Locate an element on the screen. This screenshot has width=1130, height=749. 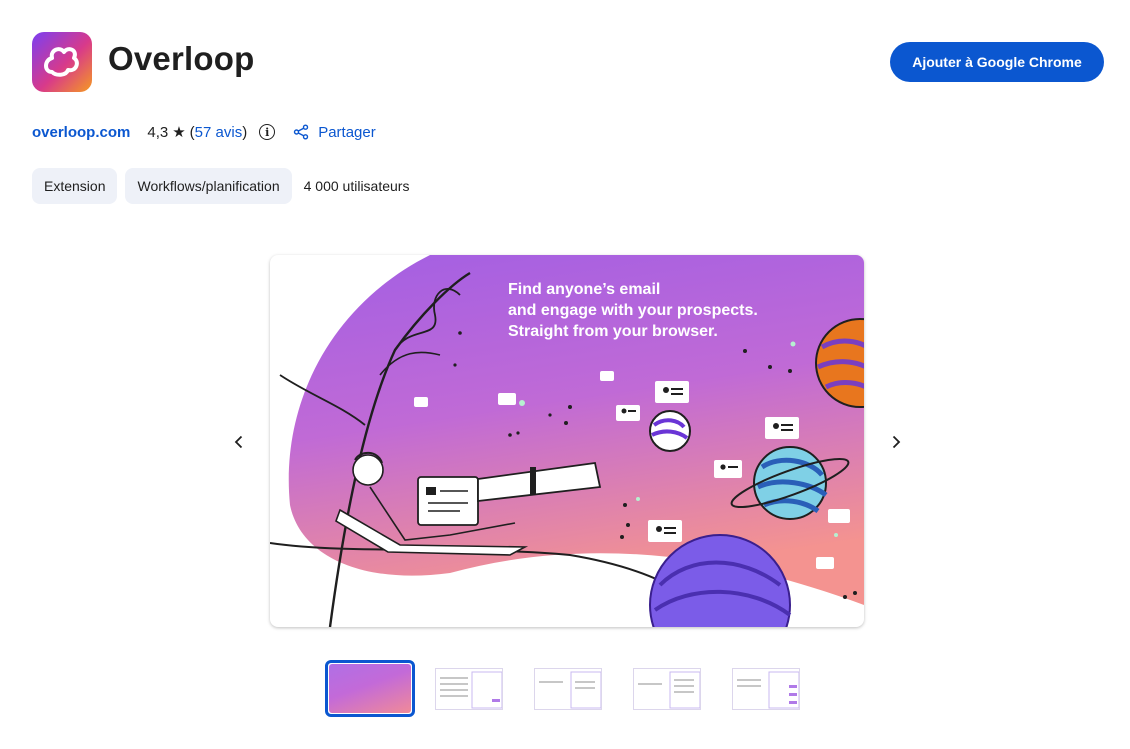
meta-row: overloop.com 4,3 ★ (57 avis) i Partager is located at coordinates (204, 132).